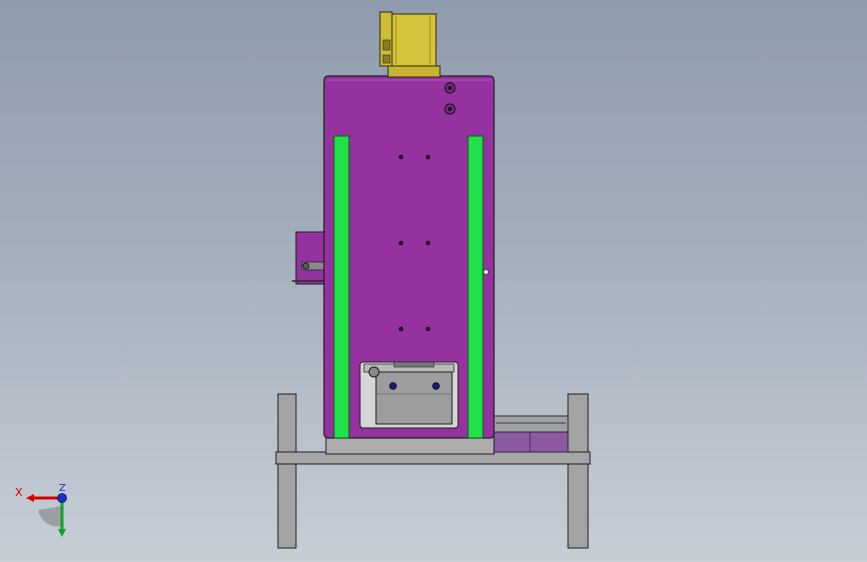  What do you see at coordinates (485, 271) in the screenshot?
I see `side-pin` at bounding box center [485, 271].